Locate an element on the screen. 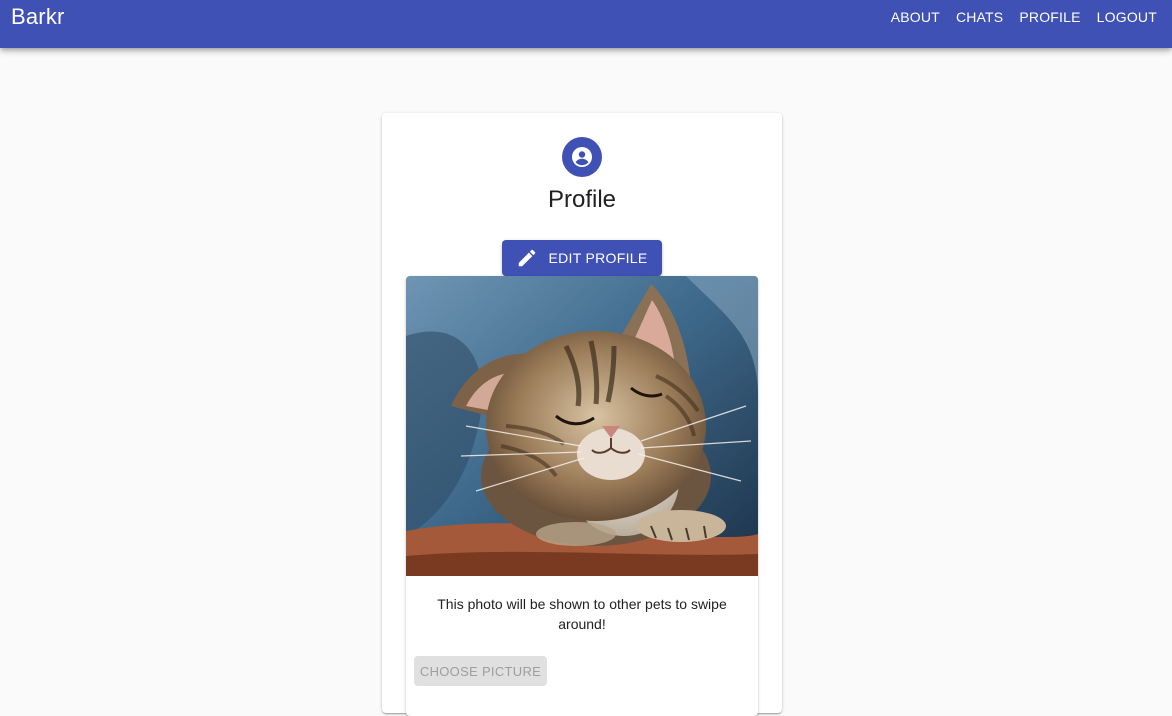 This screenshot has height=716, width=1172. brand-title: Barkr is located at coordinates (38, 17).